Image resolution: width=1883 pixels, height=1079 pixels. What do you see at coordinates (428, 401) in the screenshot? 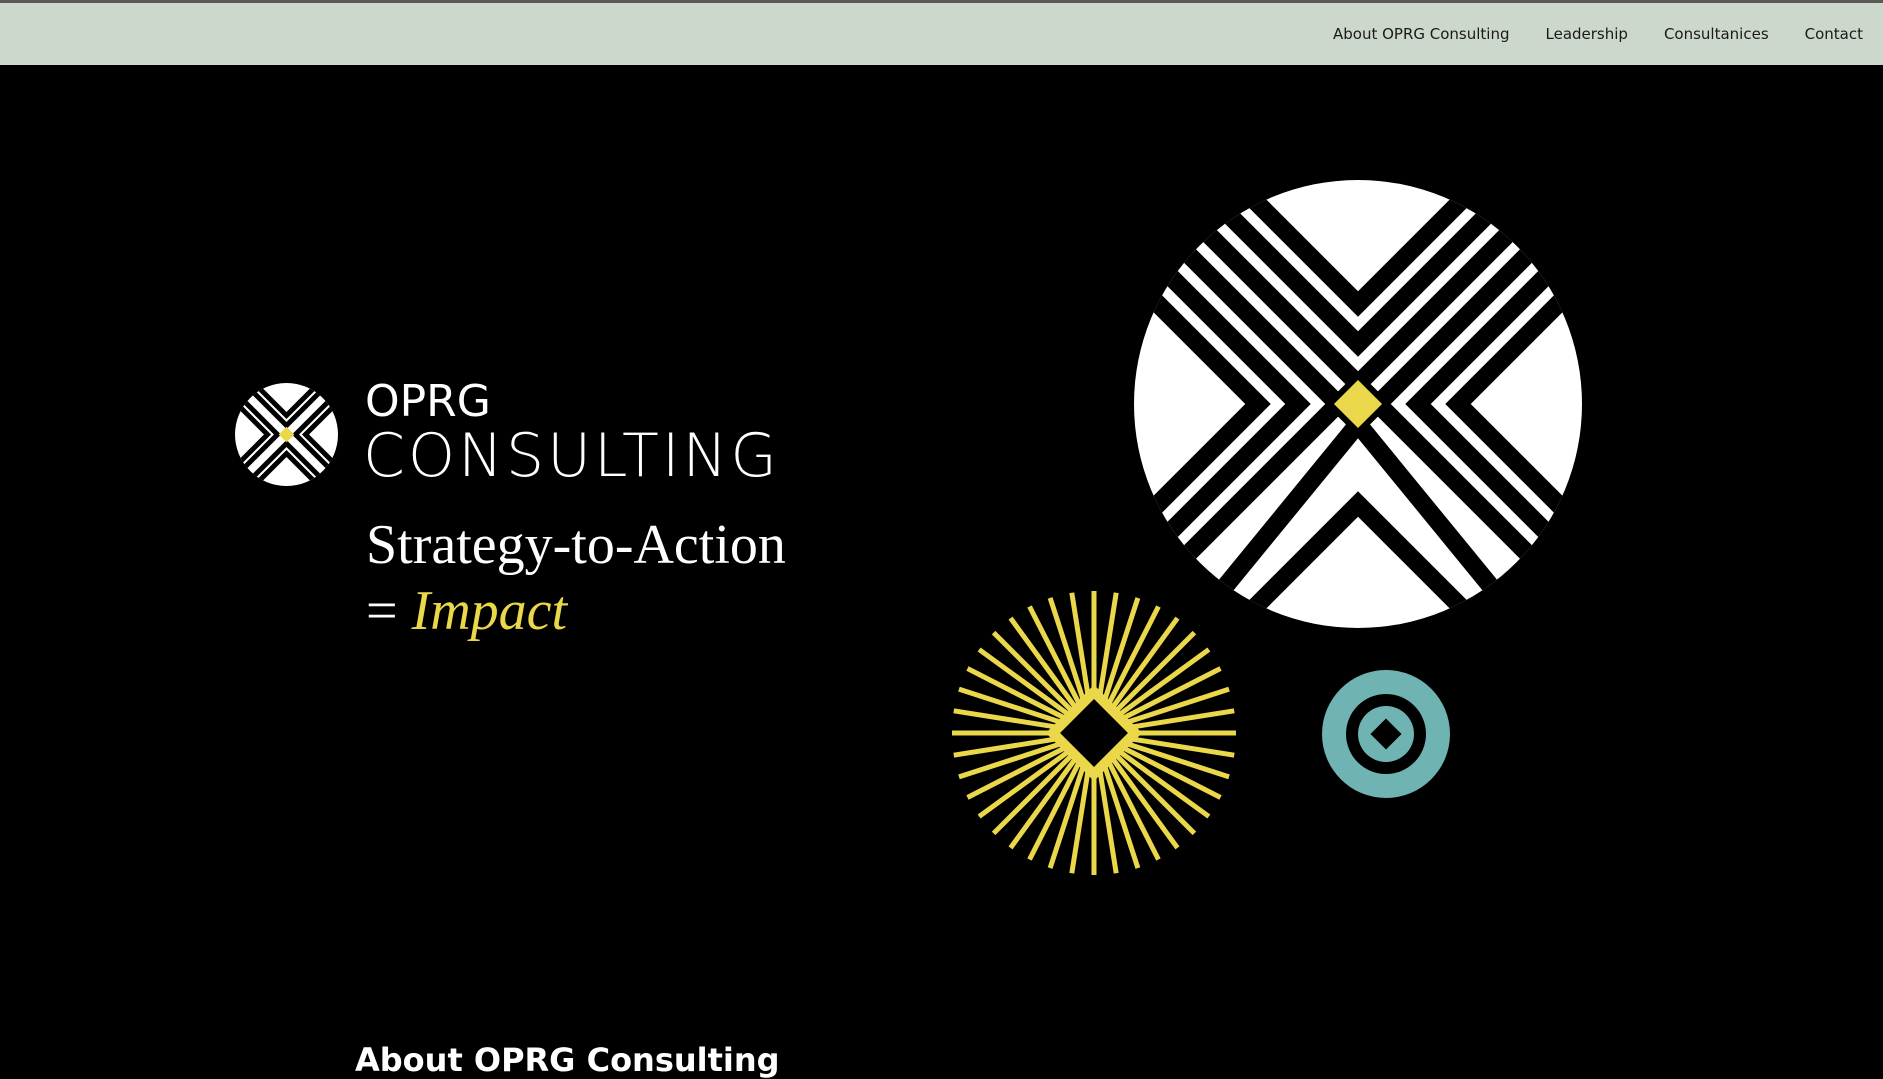
I see `wordmark-oprg: OPRG` at bounding box center [428, 401].